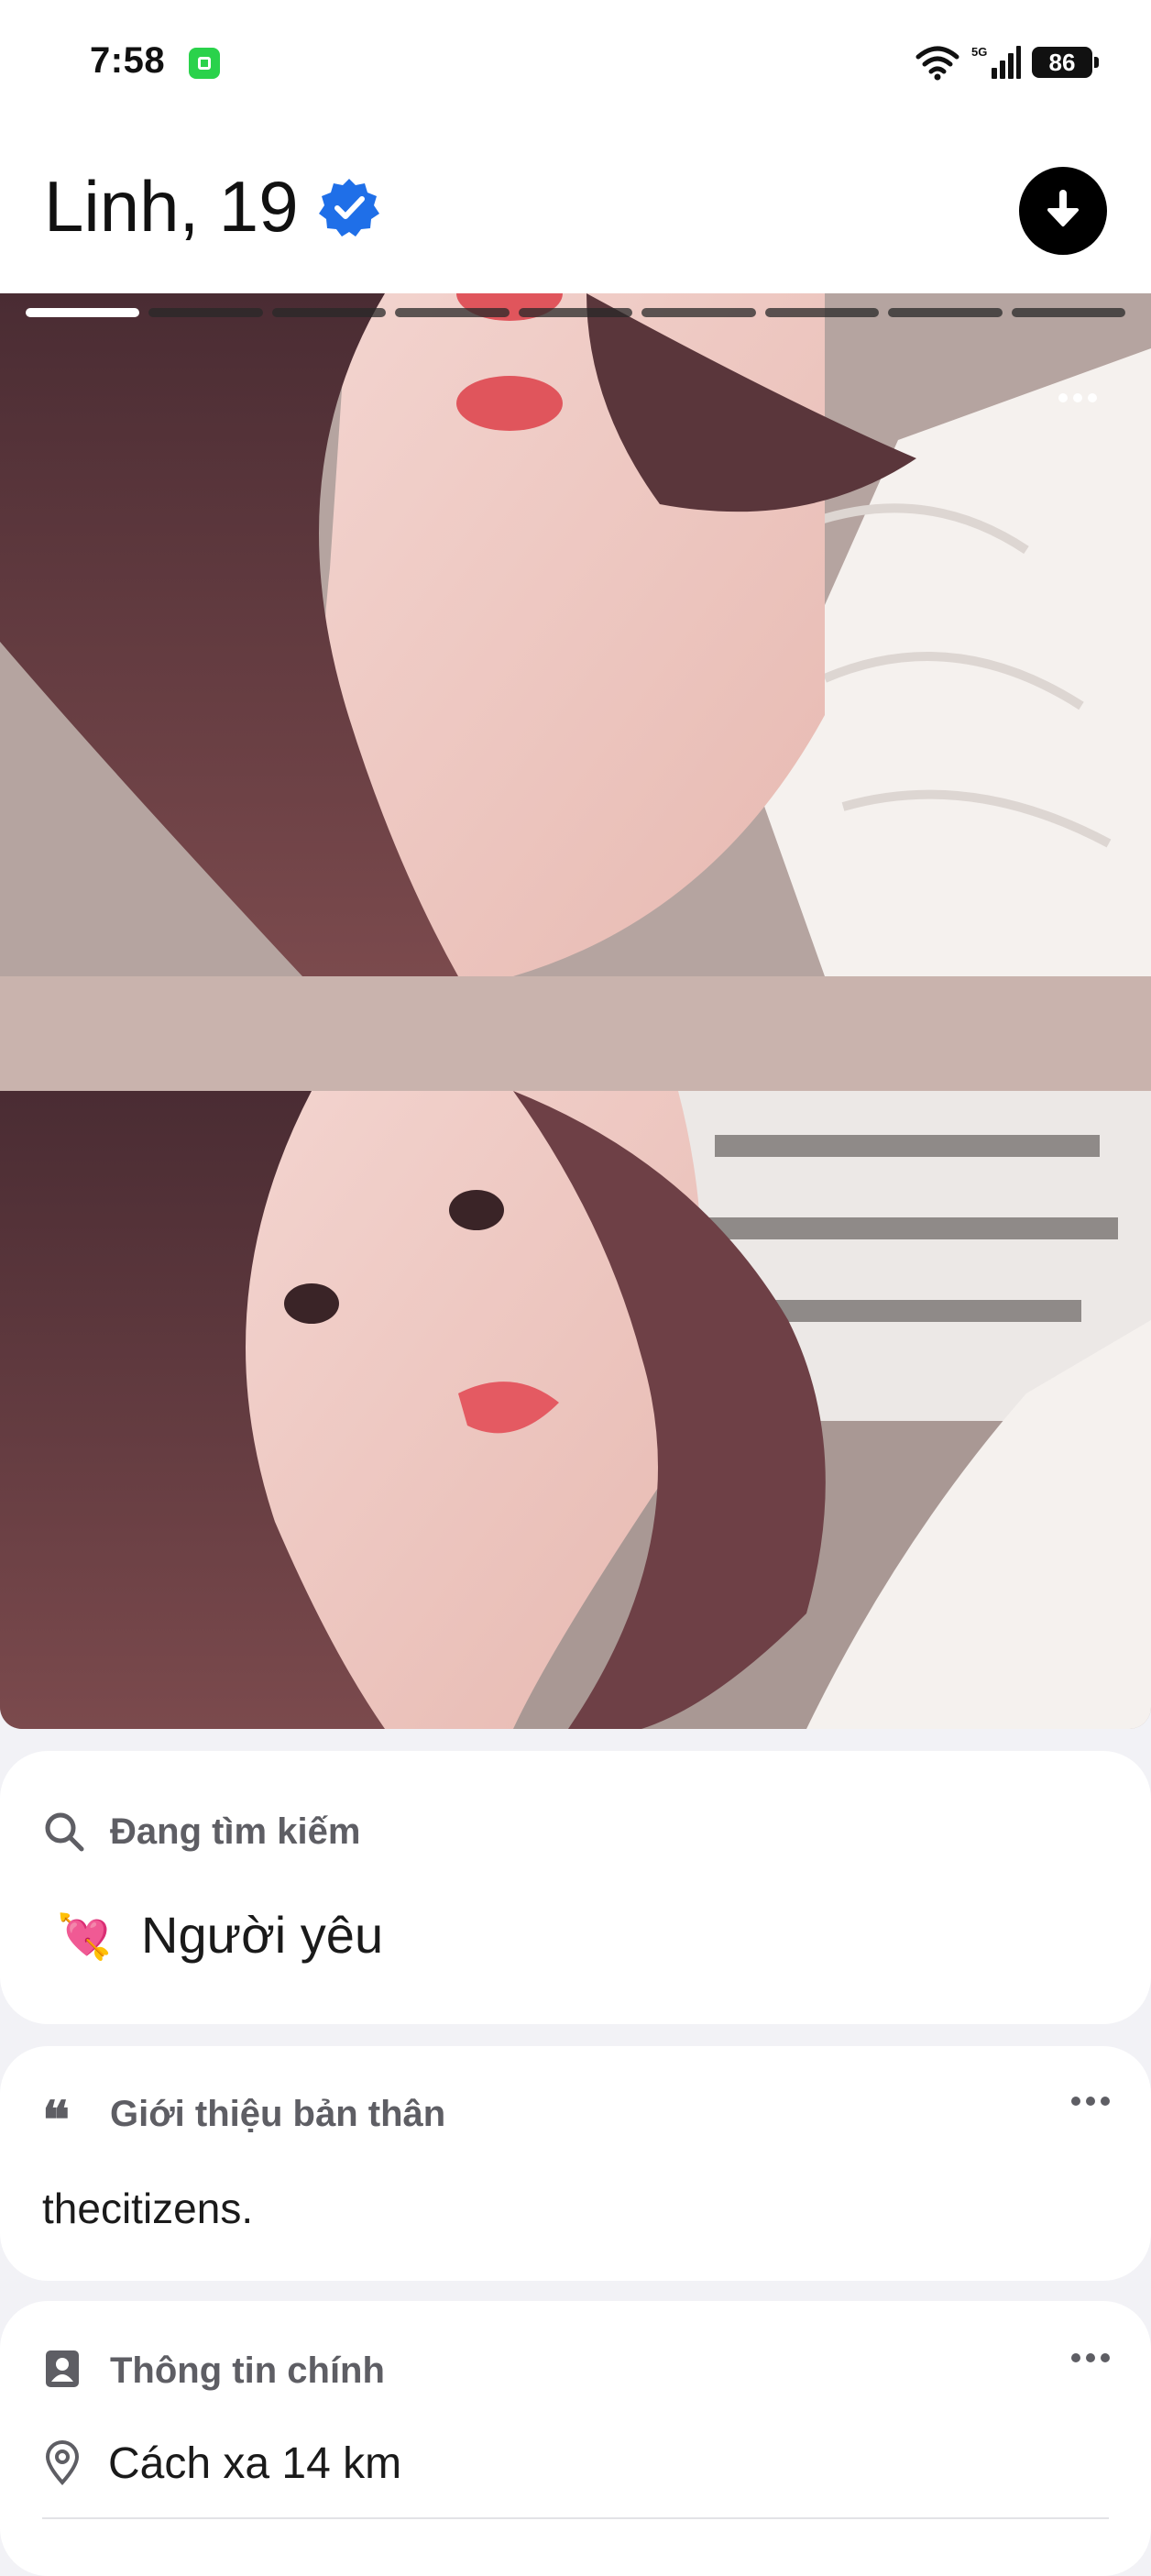  What do you see at coordinates (63, 2463) in the screenshot?
I see `location-pin-icon` at bounding box center [63, 2463].